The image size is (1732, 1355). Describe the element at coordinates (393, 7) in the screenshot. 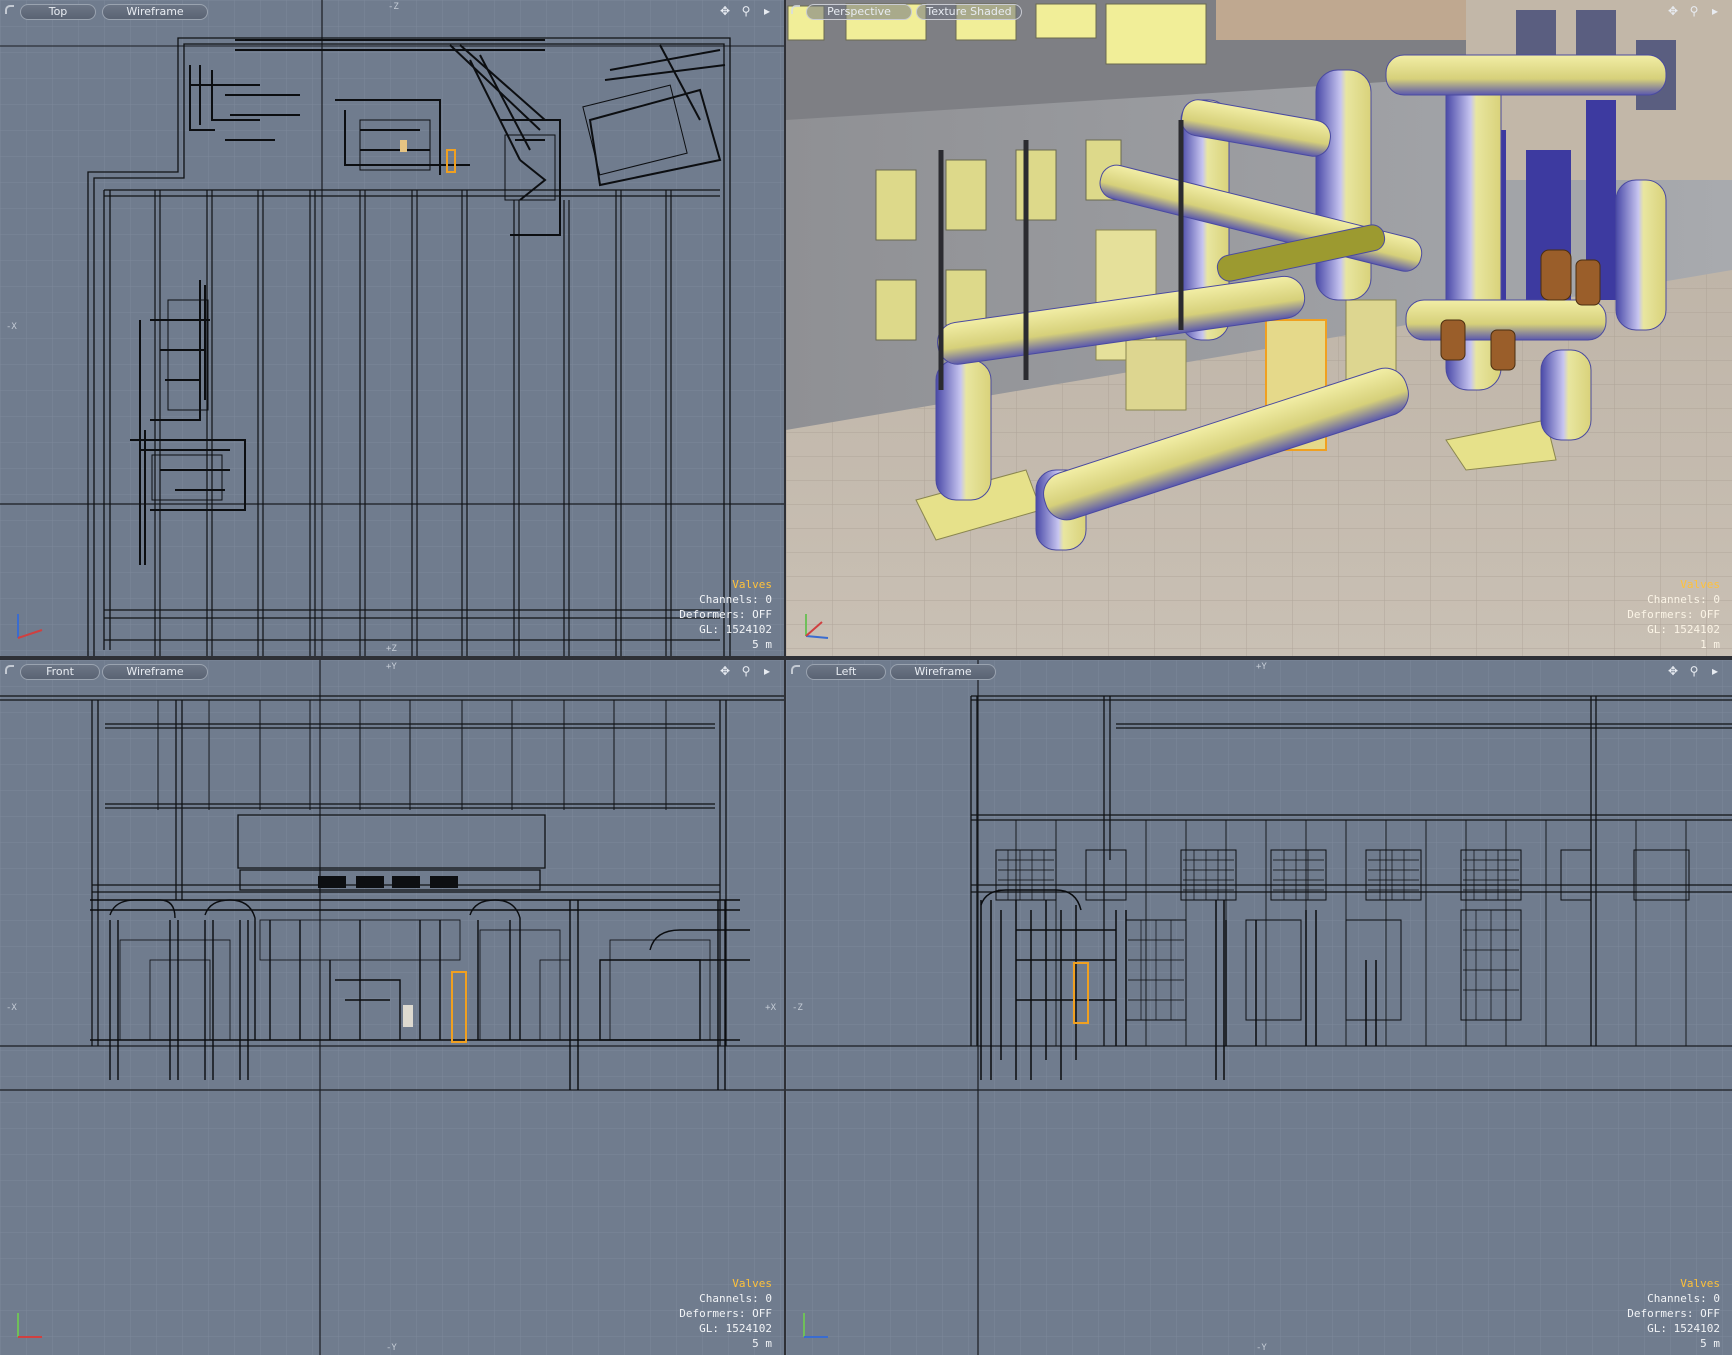

I see `axis-label-top: -Z` at that location.